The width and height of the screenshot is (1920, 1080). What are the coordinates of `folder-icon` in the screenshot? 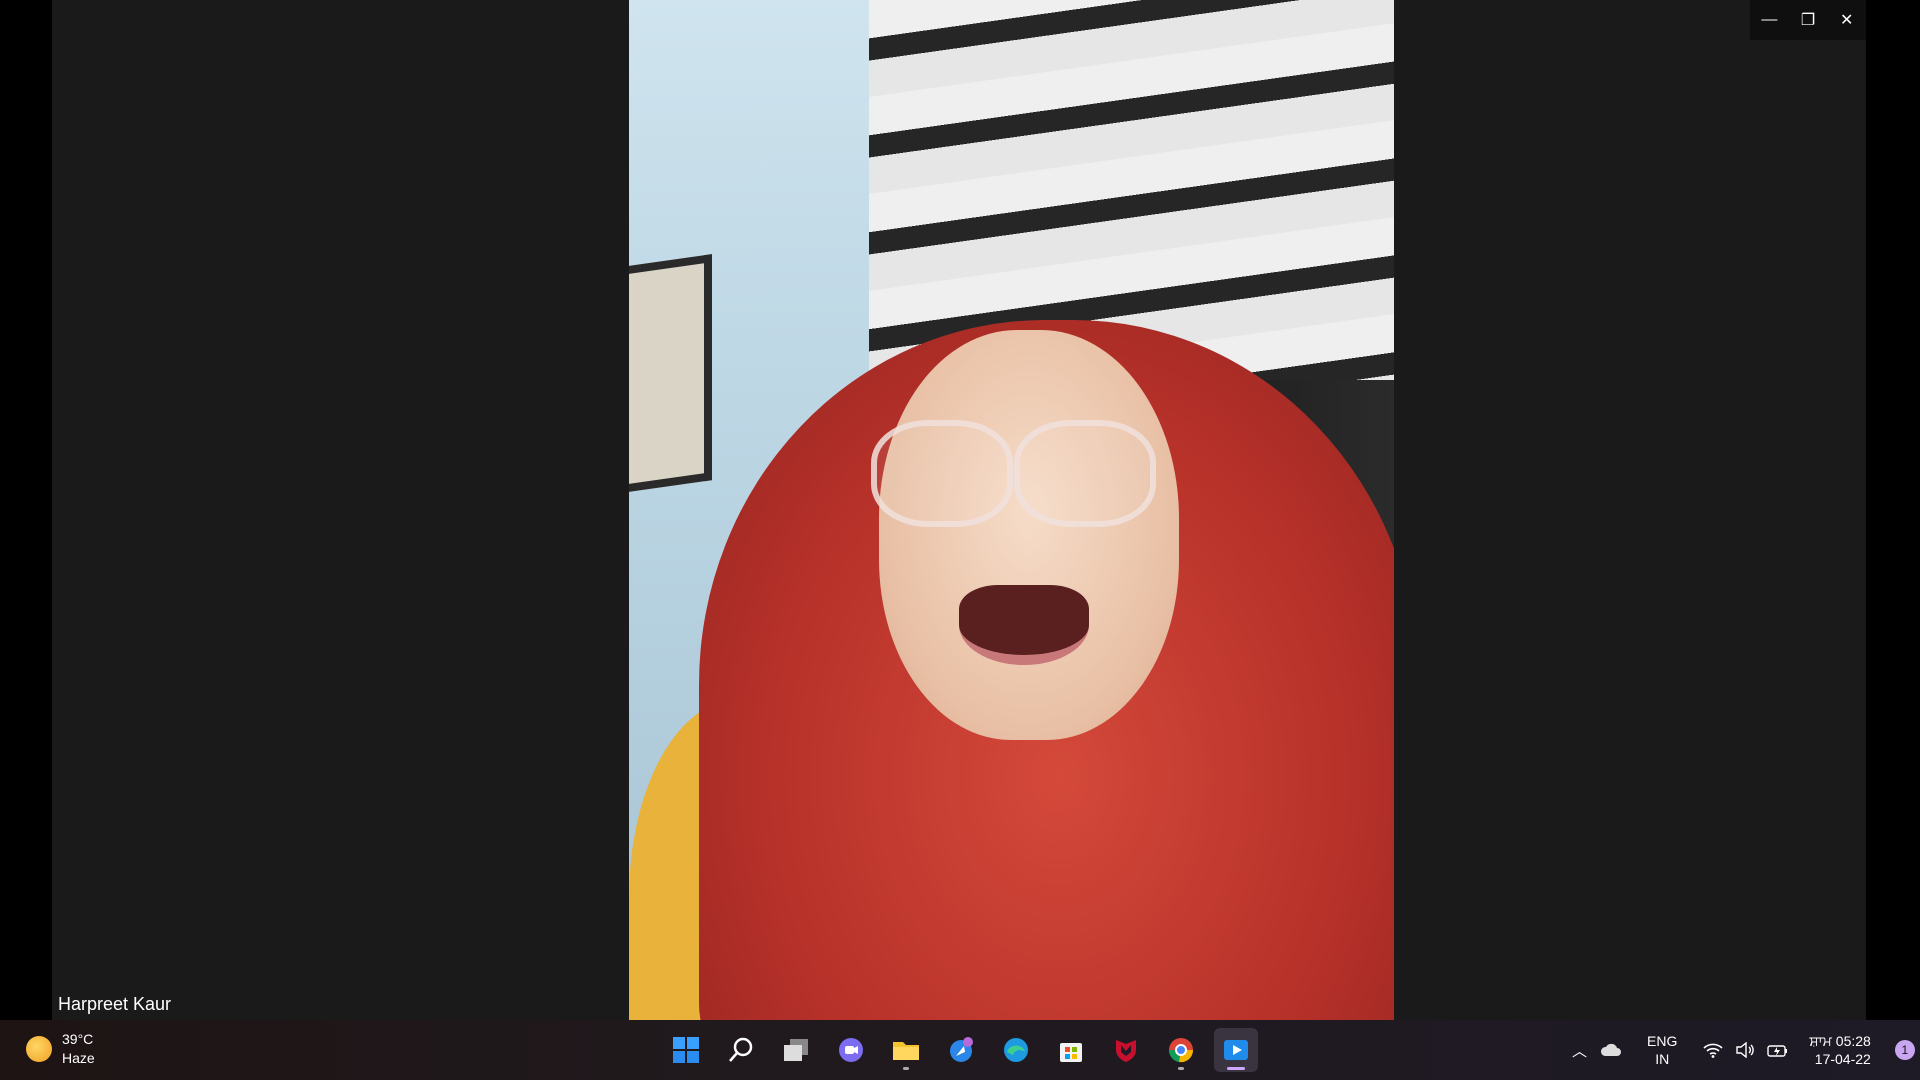 It's located at (906, 1051).